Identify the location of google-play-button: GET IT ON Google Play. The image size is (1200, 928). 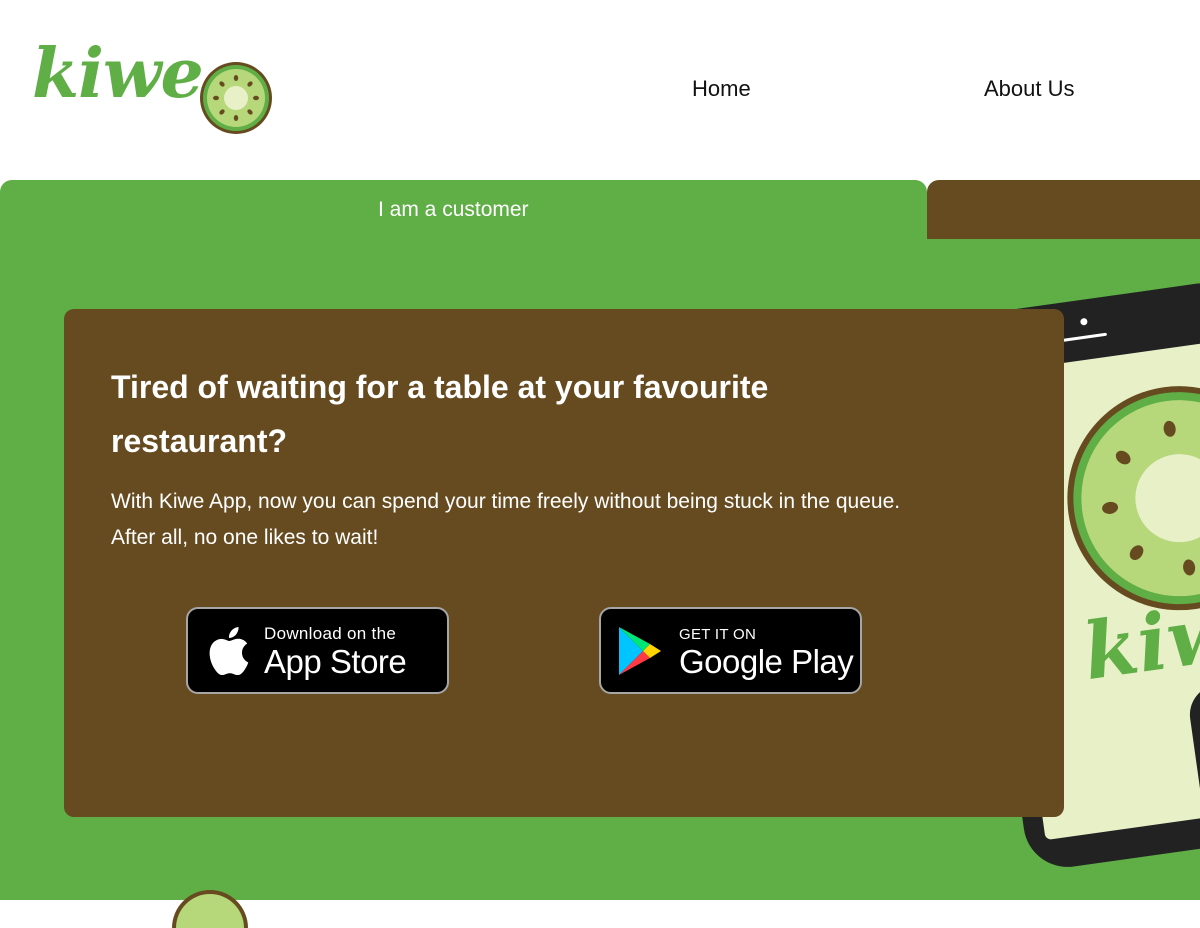
(730, 650).